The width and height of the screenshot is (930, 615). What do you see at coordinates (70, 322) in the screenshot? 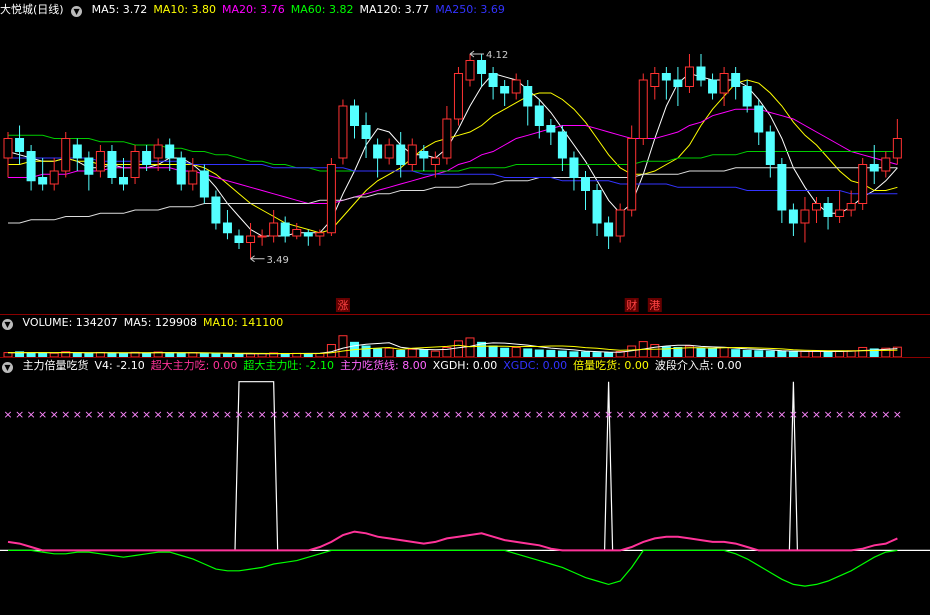
I see `vol-label-0: VOLUME: 134207` at bounding box center [70, 322].